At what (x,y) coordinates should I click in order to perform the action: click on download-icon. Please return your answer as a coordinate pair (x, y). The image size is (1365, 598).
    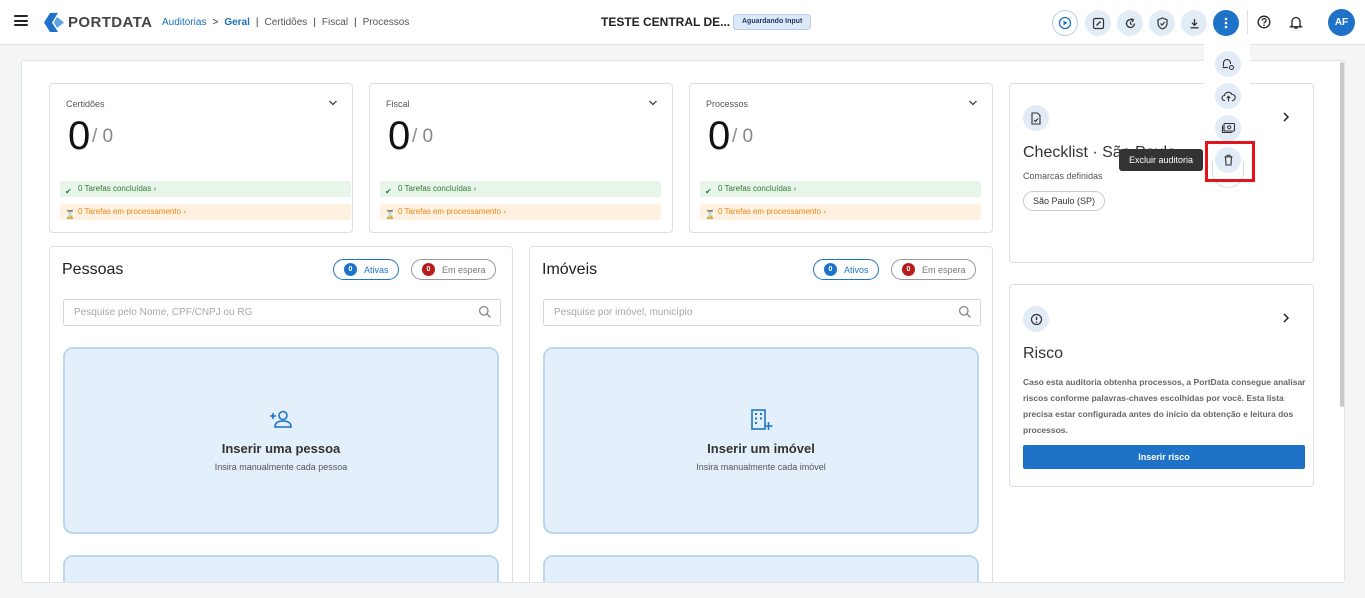
    Looking at the image, I should click on (1194, 23).